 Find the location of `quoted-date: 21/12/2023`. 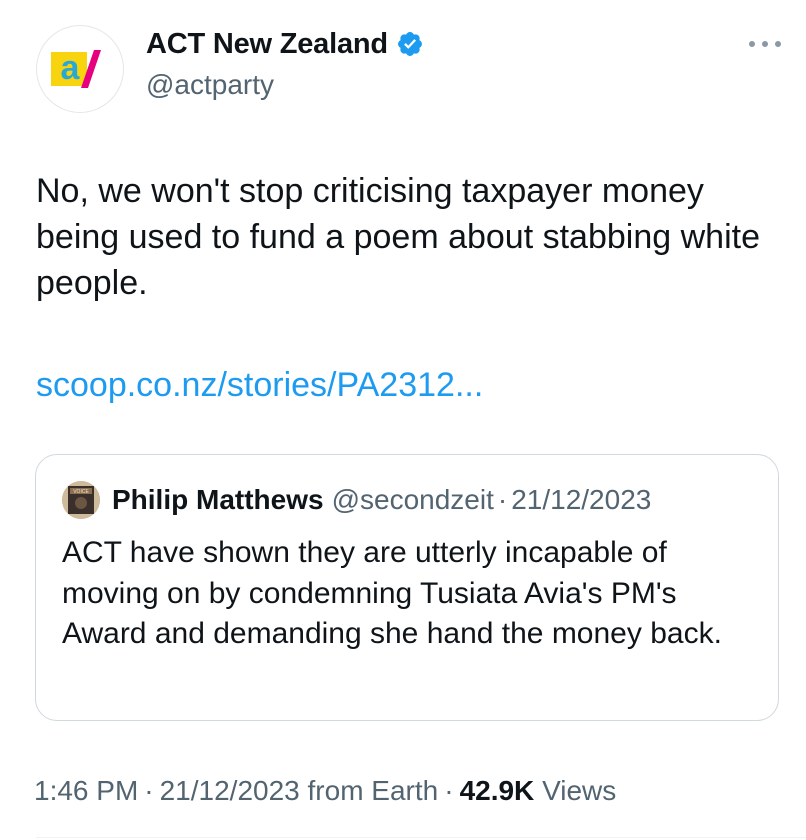

quoted-date: 21/12/2023 is located at coordinates (581, 500).